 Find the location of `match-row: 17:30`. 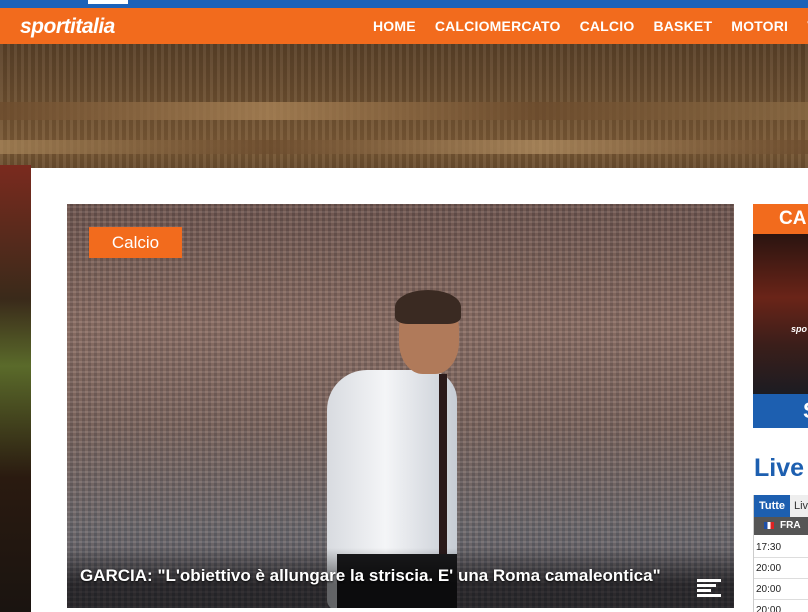

match-row: 17:30 is located at coordinates (781, 548).